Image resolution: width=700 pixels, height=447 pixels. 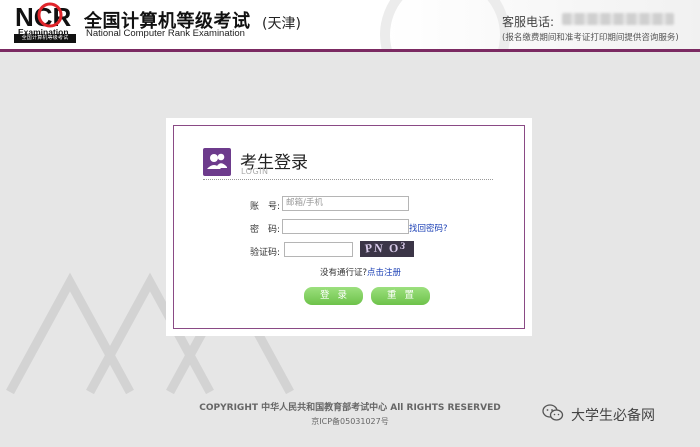 I want to click on header-decoration, so click(x=445, y=24).